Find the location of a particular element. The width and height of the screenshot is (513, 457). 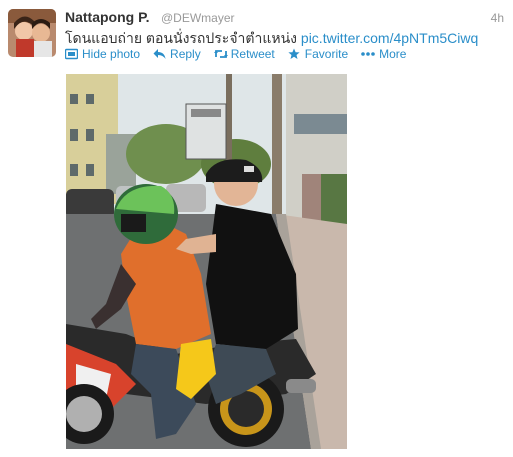

avatar is located at coordinates (32, 33).